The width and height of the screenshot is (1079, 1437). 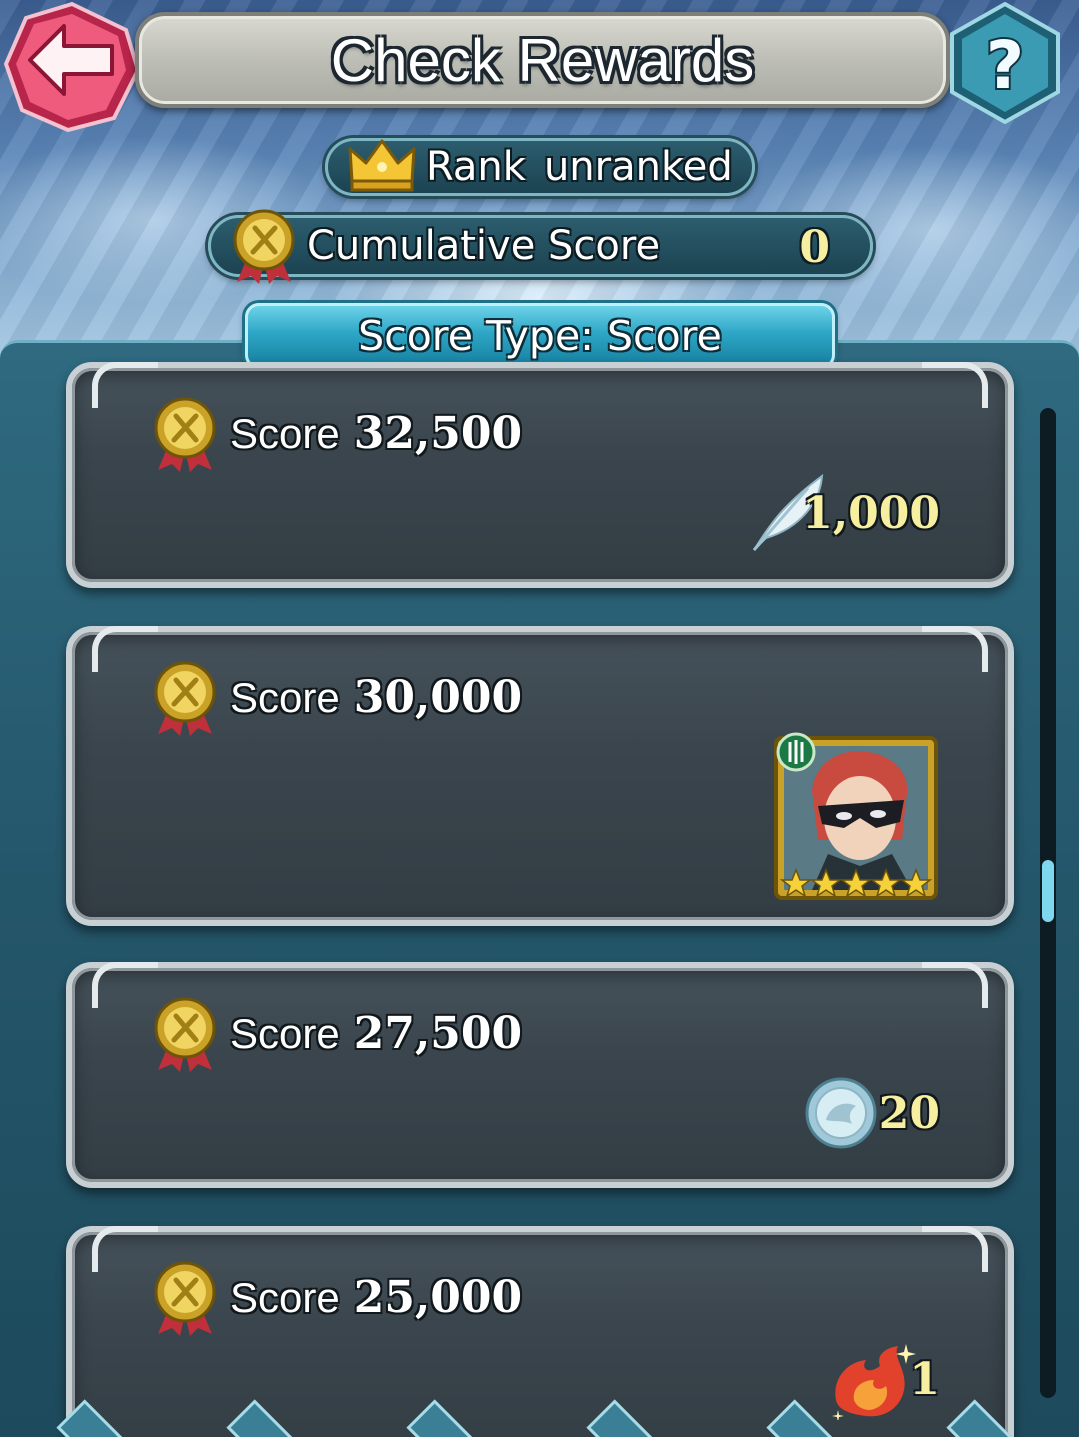 I want to click on cumulative-score-display: Cumulative Score 0, so click(x=540, y=246).